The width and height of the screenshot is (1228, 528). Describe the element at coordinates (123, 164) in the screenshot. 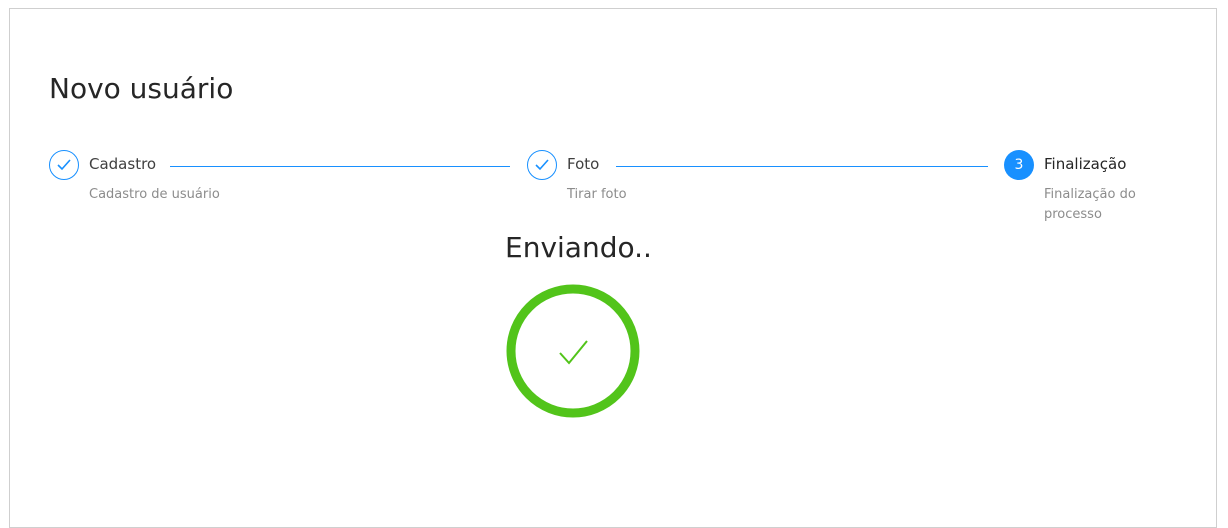

I see `step-title: Cadastro` at that location.